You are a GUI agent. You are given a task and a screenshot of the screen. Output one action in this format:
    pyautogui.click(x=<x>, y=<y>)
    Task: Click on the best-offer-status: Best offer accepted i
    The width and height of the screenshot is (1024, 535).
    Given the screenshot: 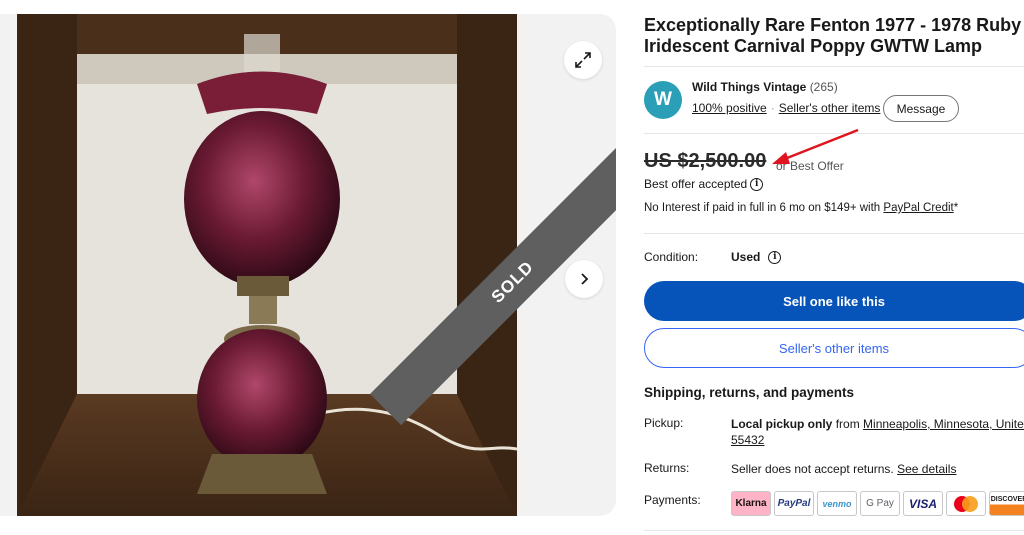 What is the action you would take?
    pyautogui.click(x=704, y=184)
    